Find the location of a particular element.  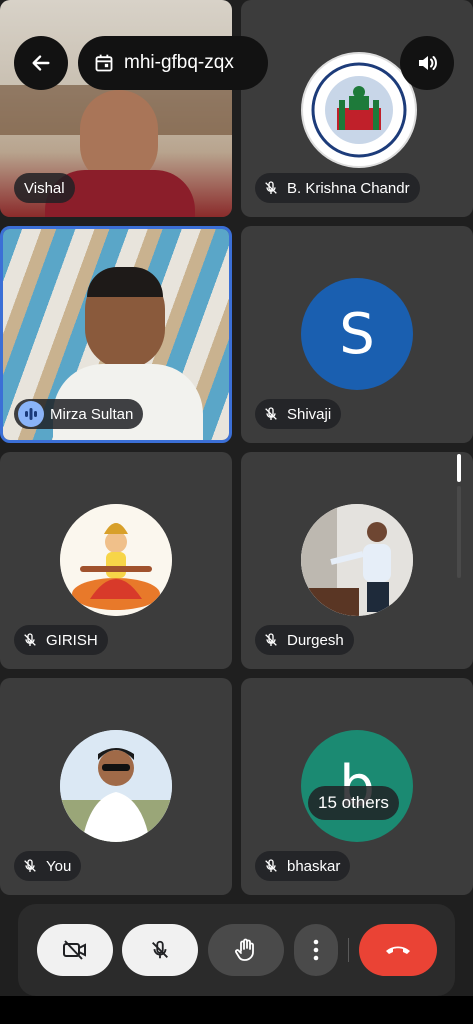

participant-name: Mirza Sultan is located at coordinates (92, 414).